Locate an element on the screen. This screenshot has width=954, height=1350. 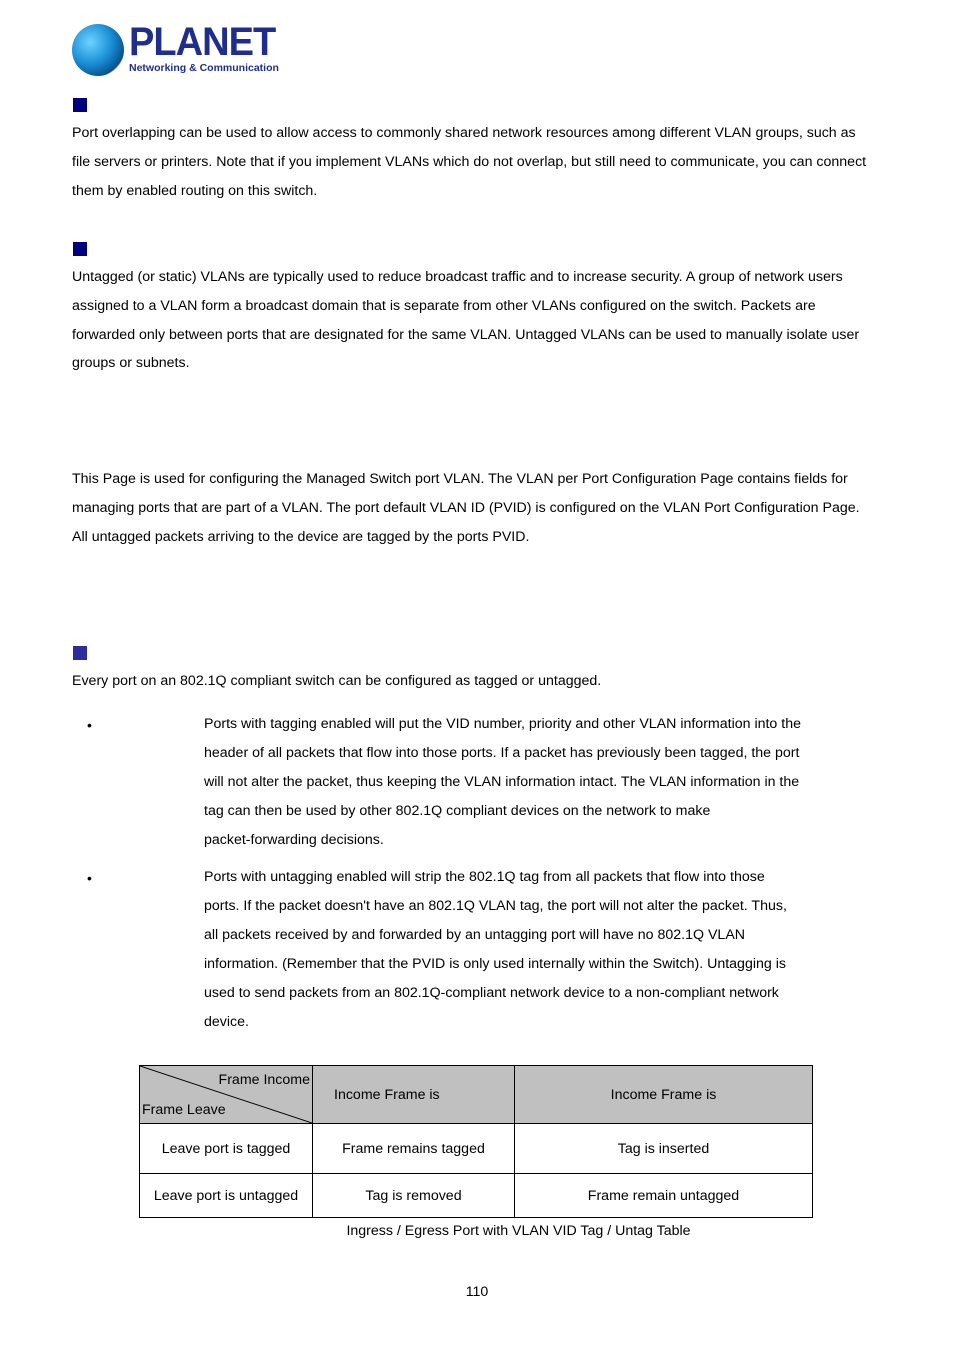
header-text: Income Frame is is located at coordinates (387, 1094).